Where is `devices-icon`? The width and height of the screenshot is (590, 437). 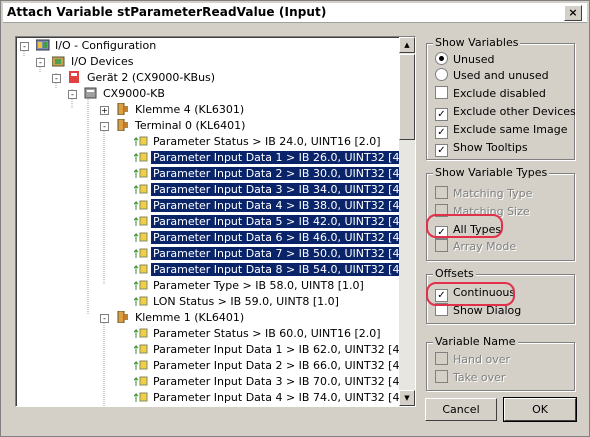
devices-icon is located at coordinates (58, 61).